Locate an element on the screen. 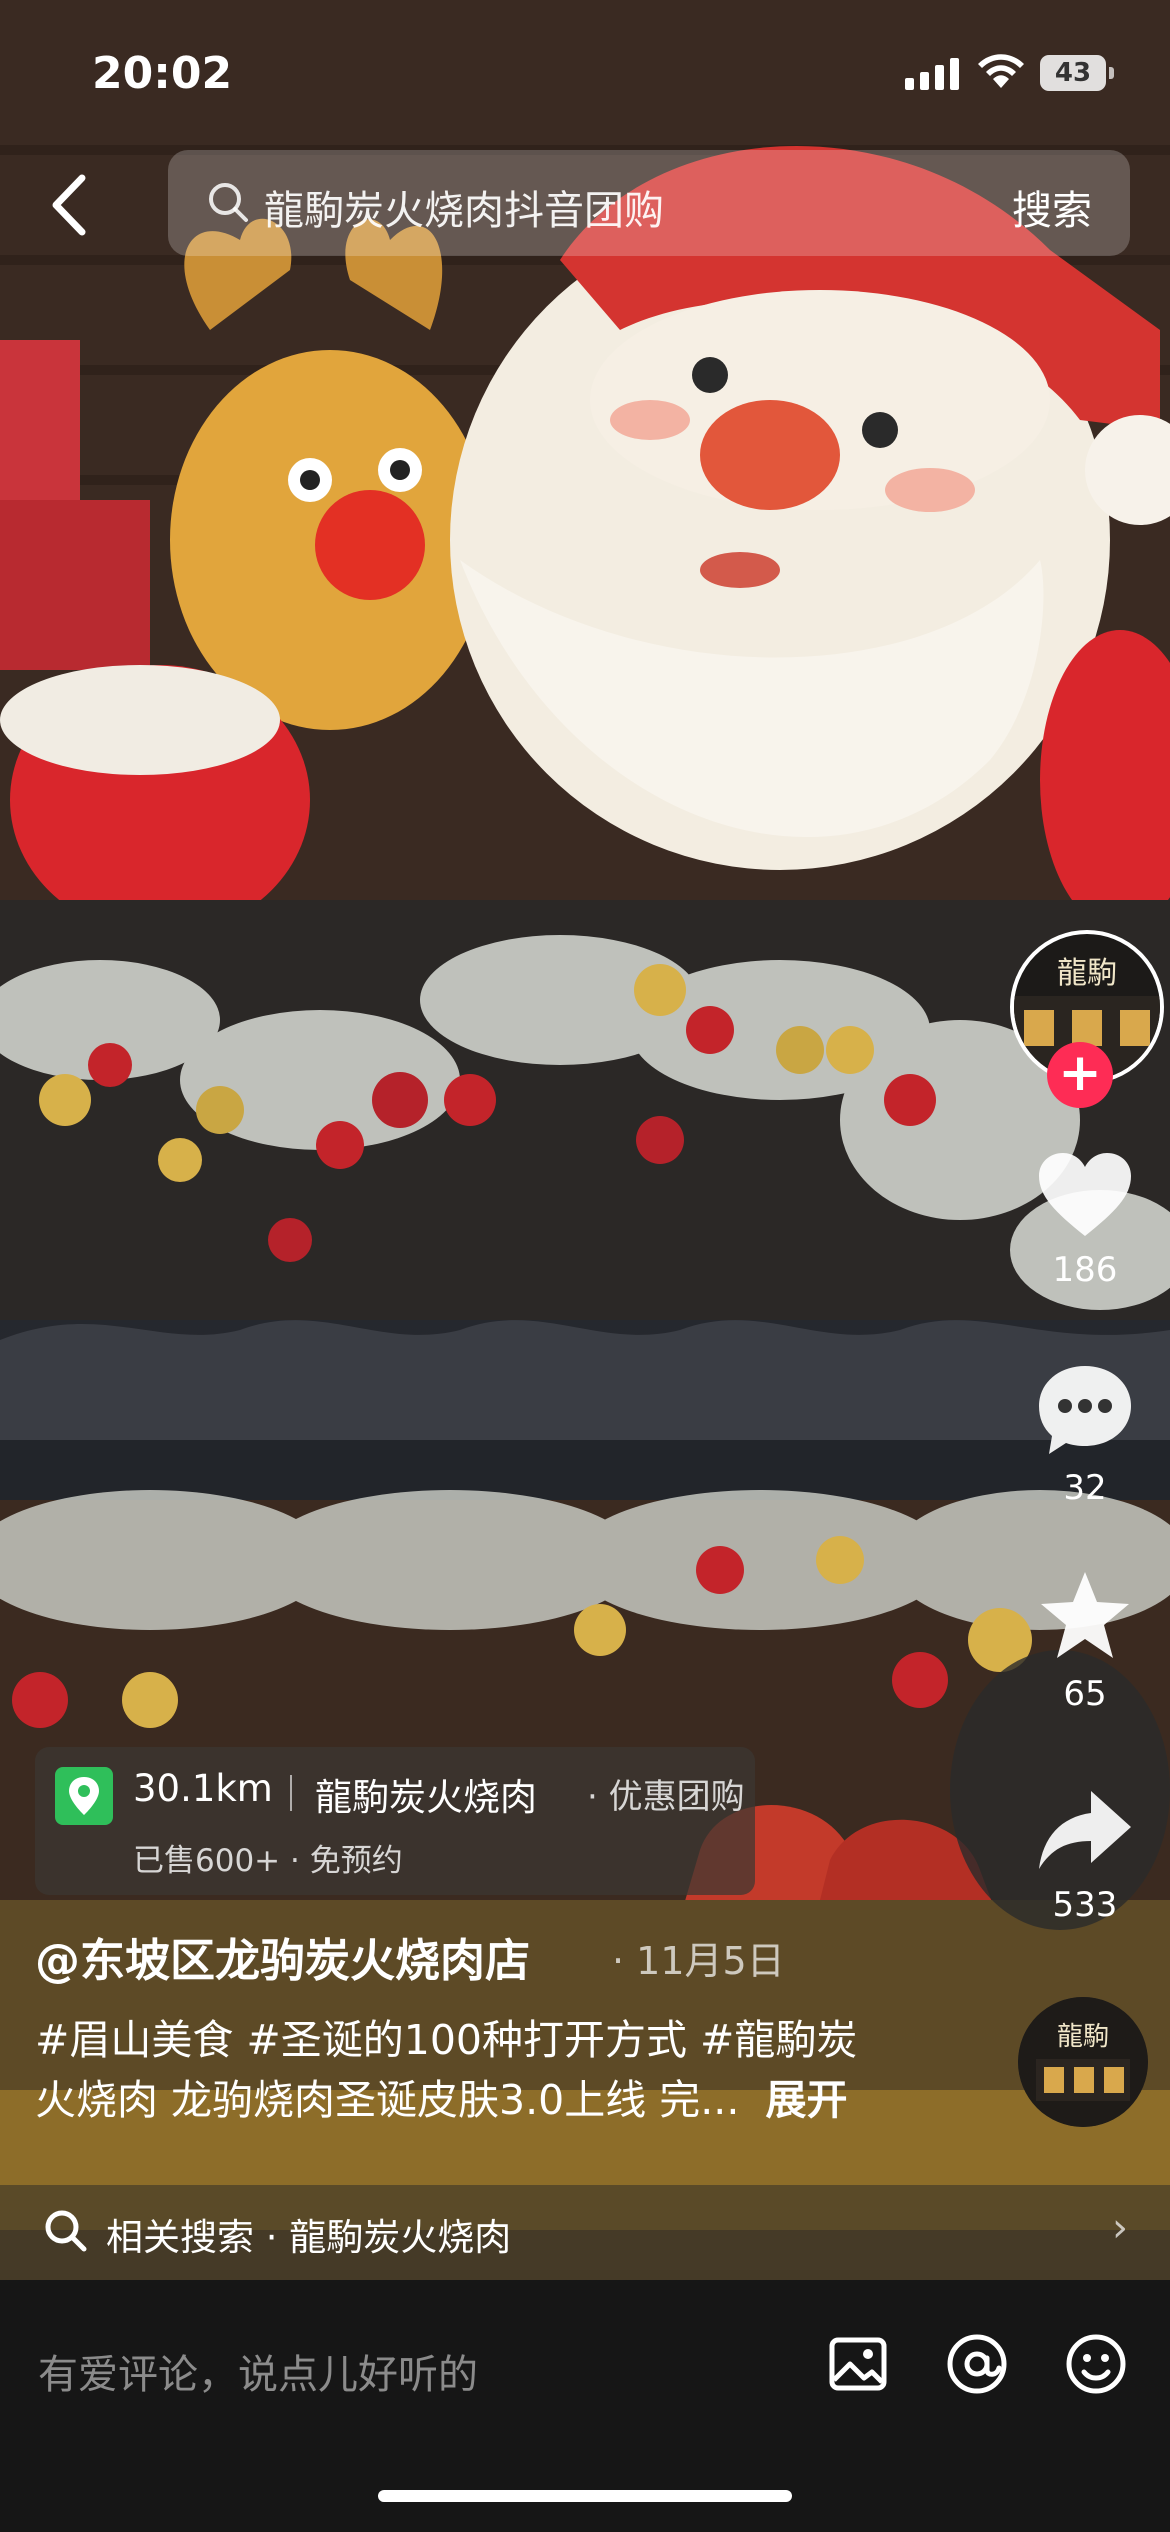 This screenshot has height=2532, width=1170. cellular-signal-icon is located at coordinates (932, 74).